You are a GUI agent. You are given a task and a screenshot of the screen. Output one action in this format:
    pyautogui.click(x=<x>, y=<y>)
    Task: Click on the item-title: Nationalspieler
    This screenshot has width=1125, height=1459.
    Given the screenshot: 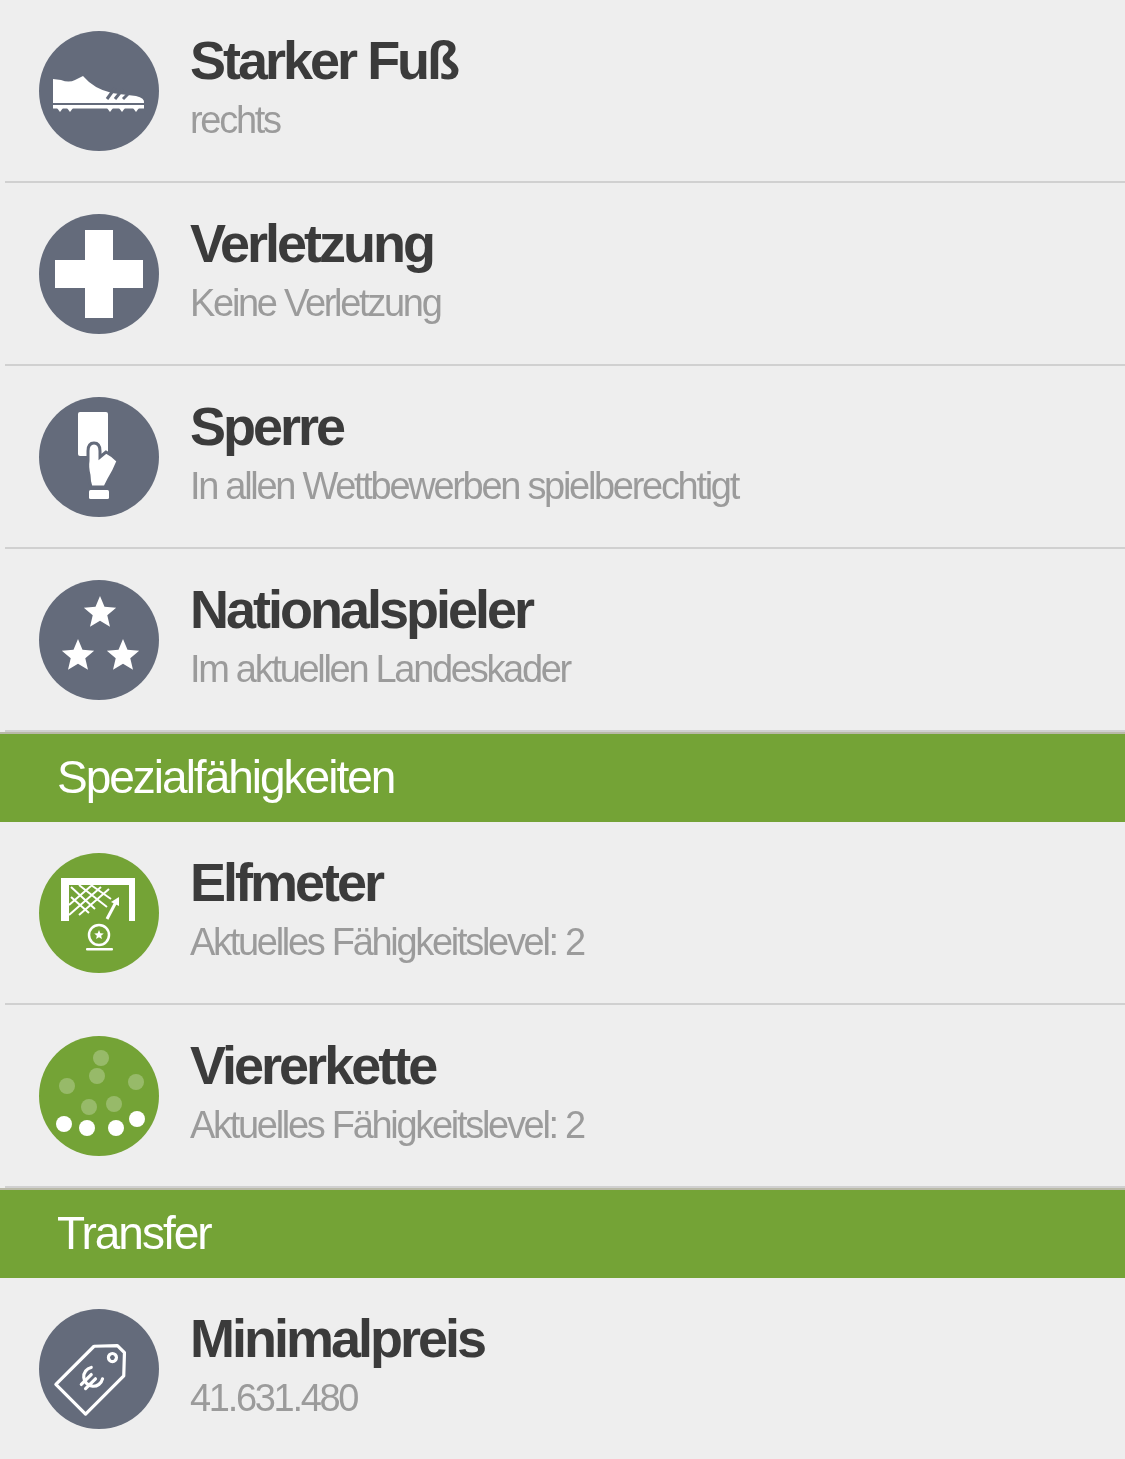 What is the action you would take?
    pyautogui.click(x=361, y=609)
    